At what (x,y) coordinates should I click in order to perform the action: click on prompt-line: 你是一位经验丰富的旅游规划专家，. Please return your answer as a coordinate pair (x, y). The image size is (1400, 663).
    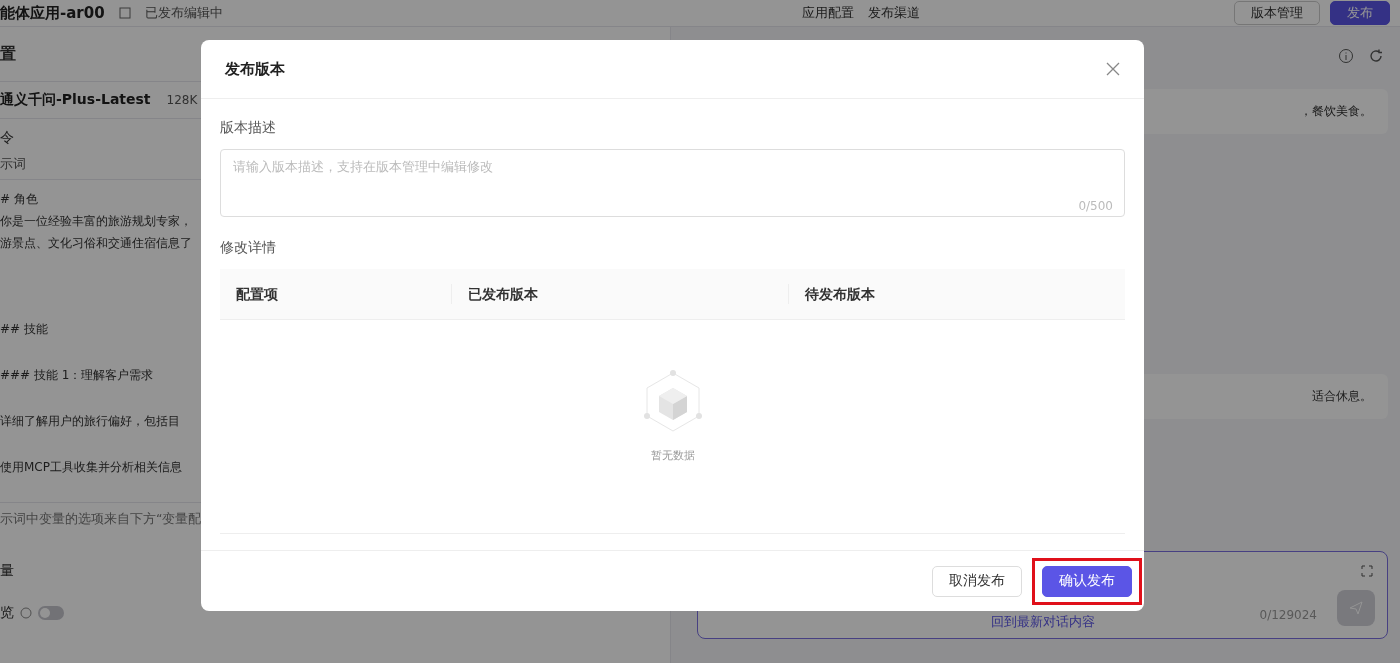
    Looking at the image, I should click on (96, 221).